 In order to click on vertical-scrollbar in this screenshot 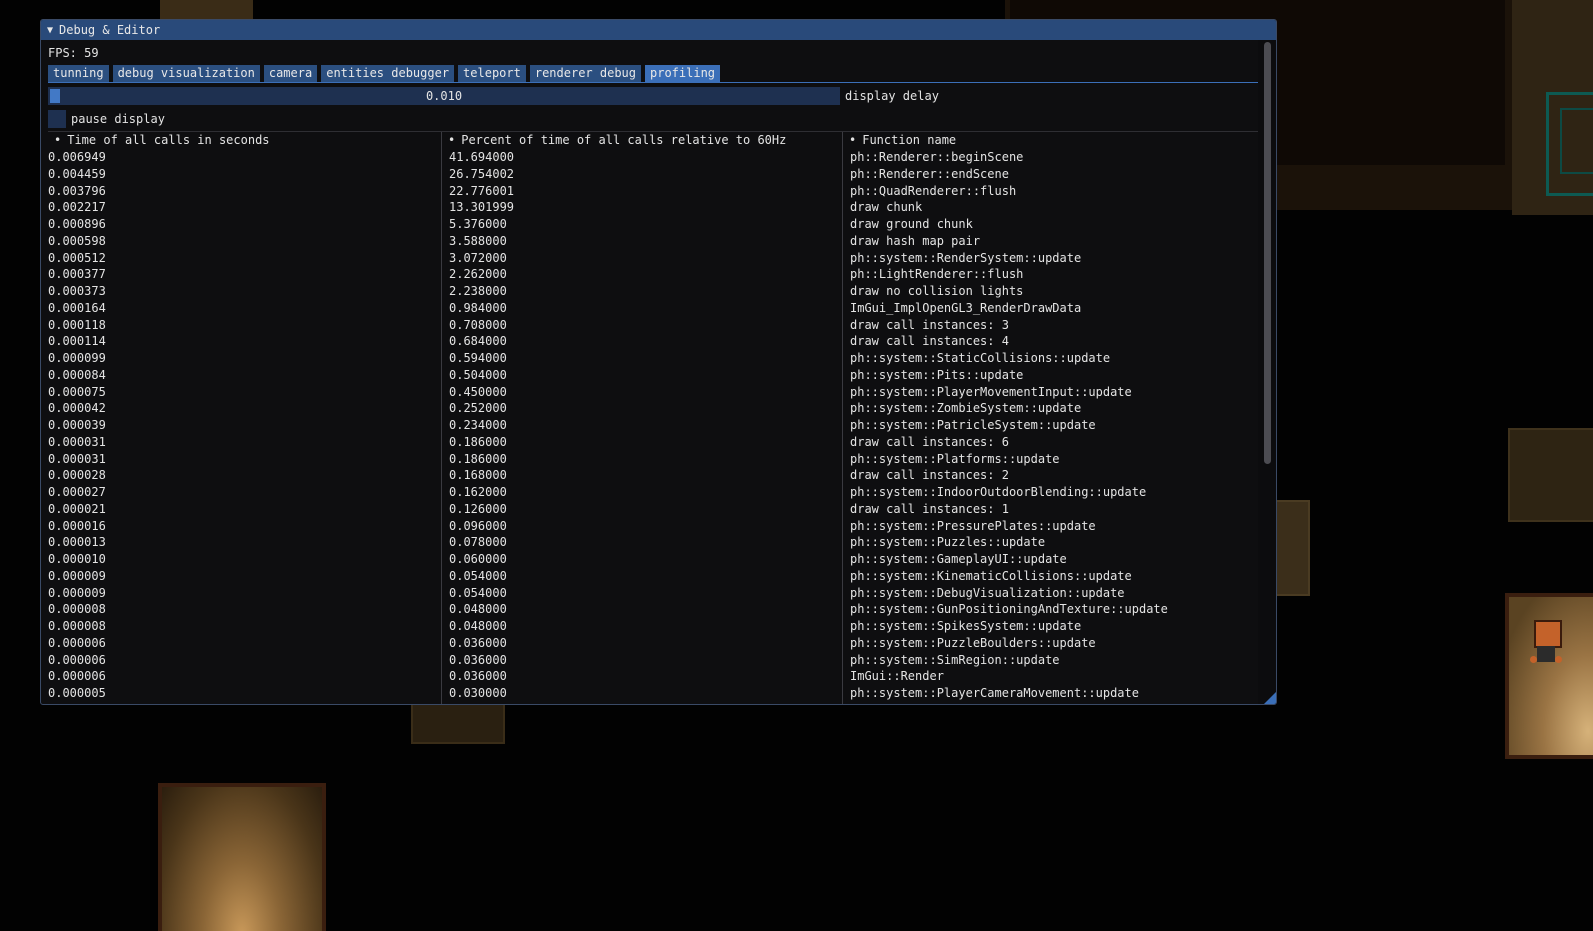, I will do `click(1267, 372)`.